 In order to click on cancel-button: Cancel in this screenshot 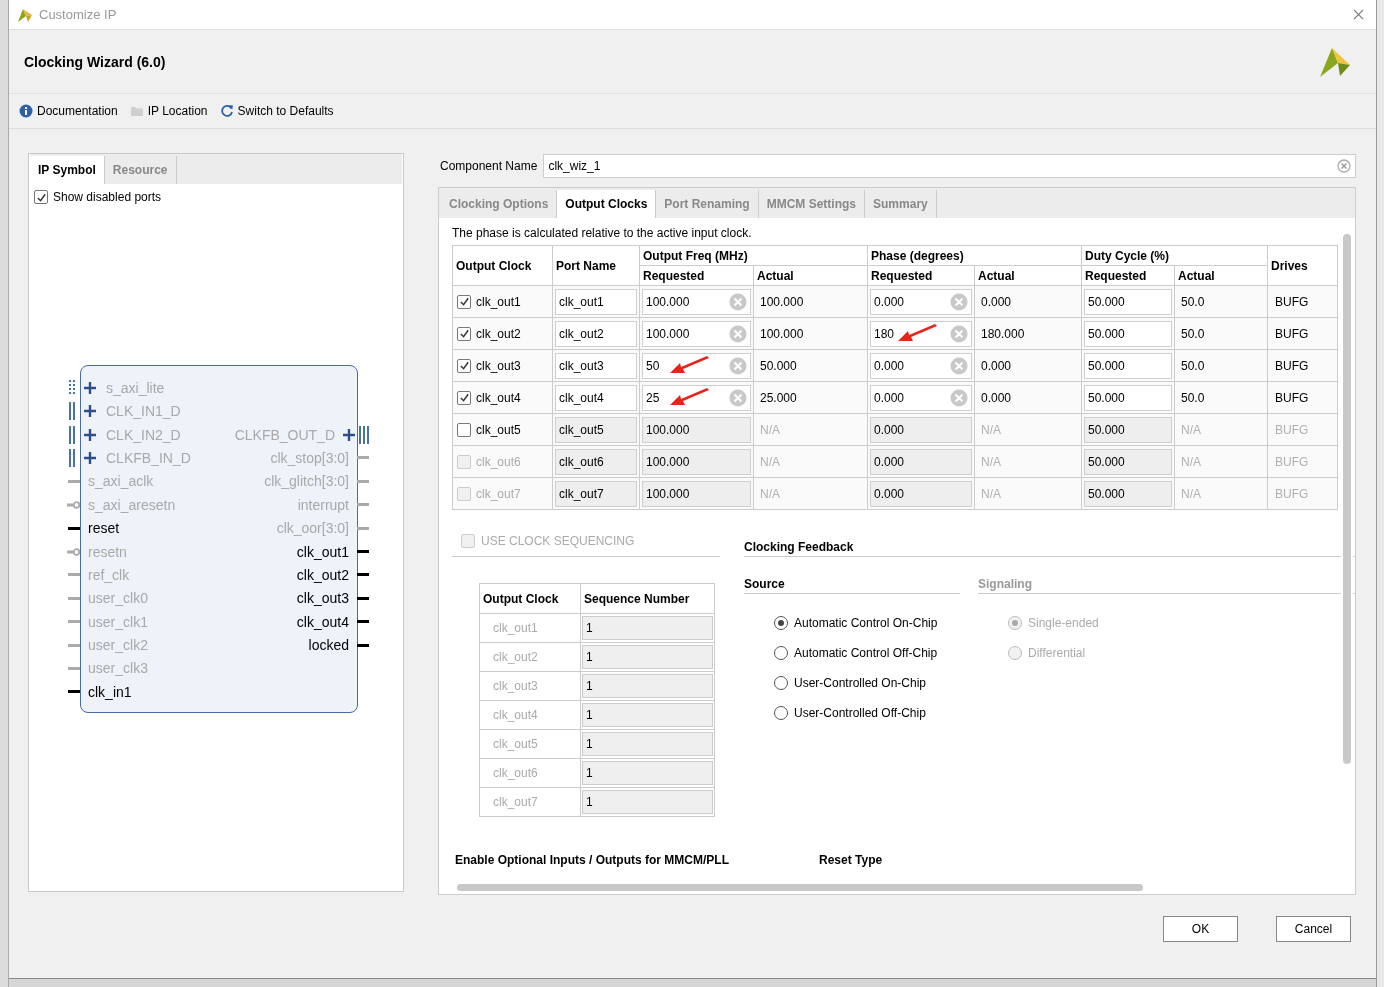, I will do `click(1313, 929)`.